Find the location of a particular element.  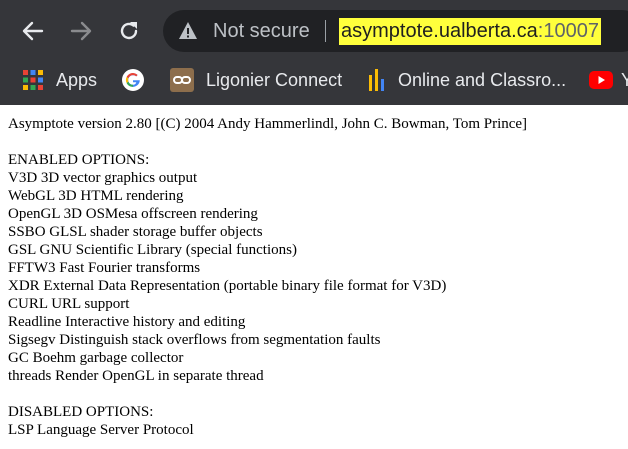

bookmark-youtube: Y is located at coordinates (608, 80).